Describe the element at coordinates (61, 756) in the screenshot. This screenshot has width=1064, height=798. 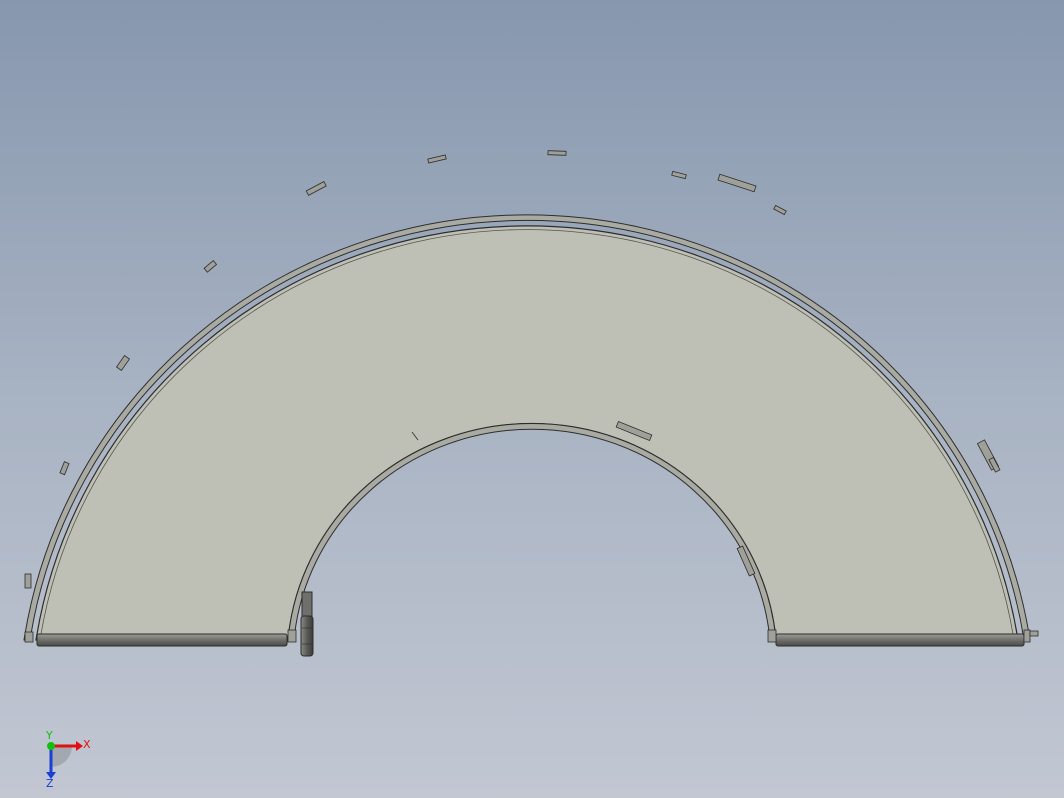
I see `triad-plane-icon` at that location.